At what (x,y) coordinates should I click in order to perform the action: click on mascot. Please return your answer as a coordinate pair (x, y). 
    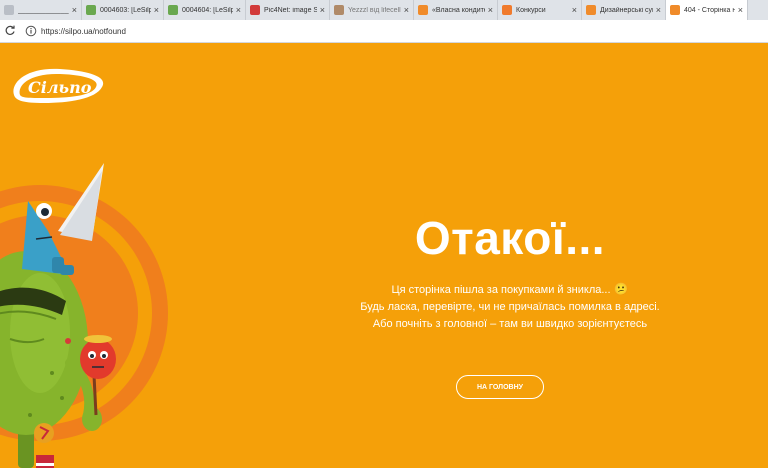
    Looking at the image, I should click on (84, 315).